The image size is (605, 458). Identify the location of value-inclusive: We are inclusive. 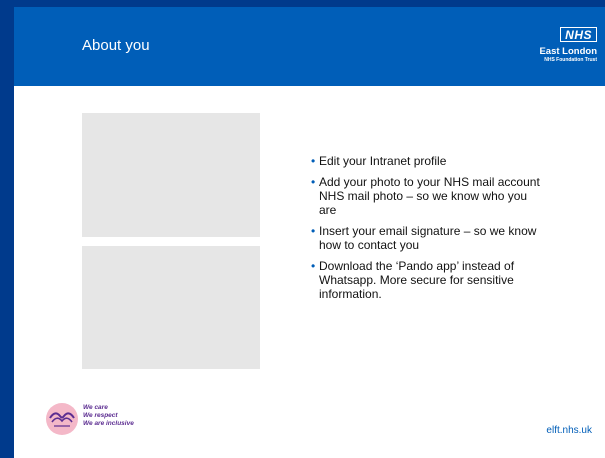
(108, 423).